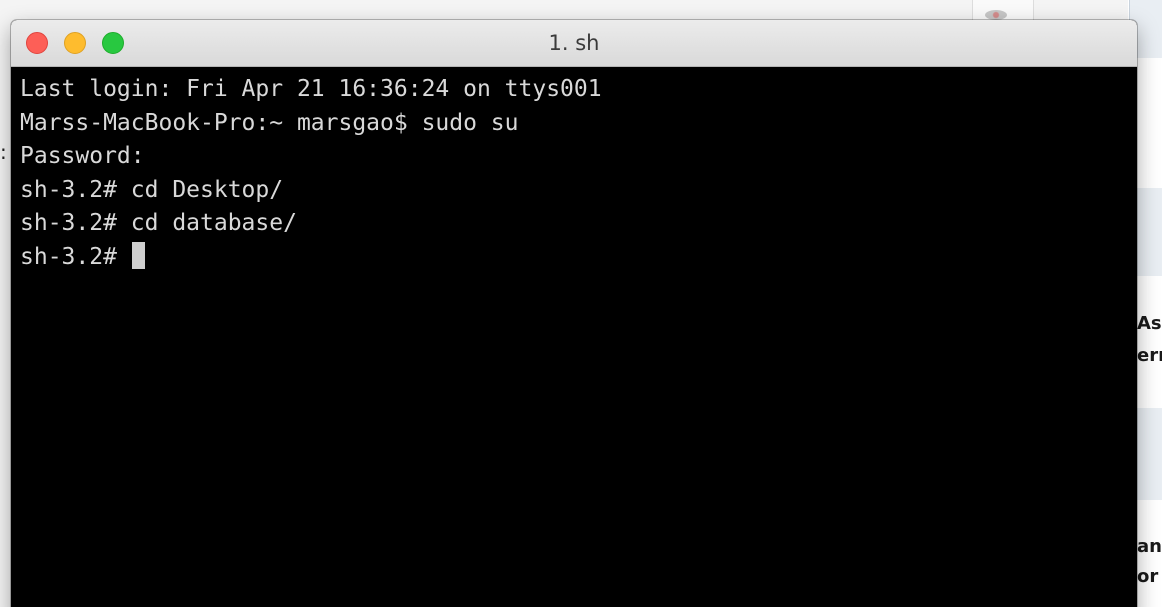  What do you see at coordinates (1148, 576) in the screenshot?
I see `background-text: or` at bounding box center [1148, 576].